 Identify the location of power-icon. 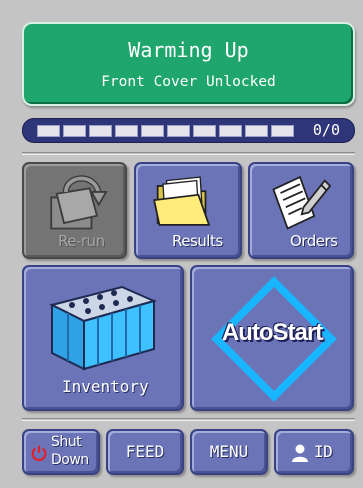
(39, 453).